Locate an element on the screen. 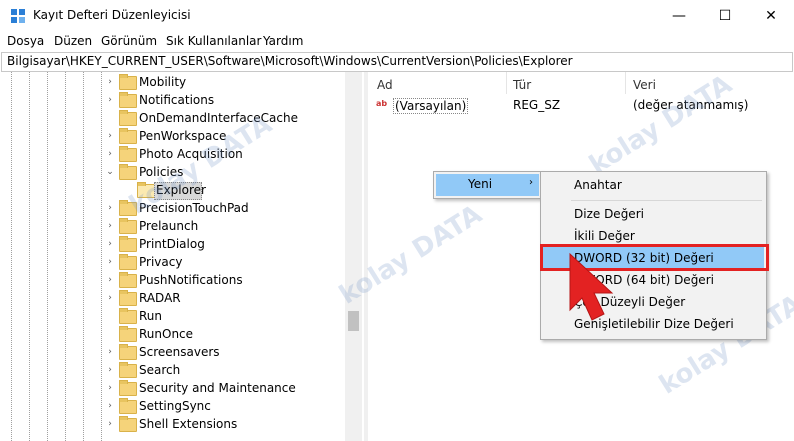 Image resolution: width=794 pixels, height=441 pixels. annotation-arrow-icon is located at coordinates (591, 286).